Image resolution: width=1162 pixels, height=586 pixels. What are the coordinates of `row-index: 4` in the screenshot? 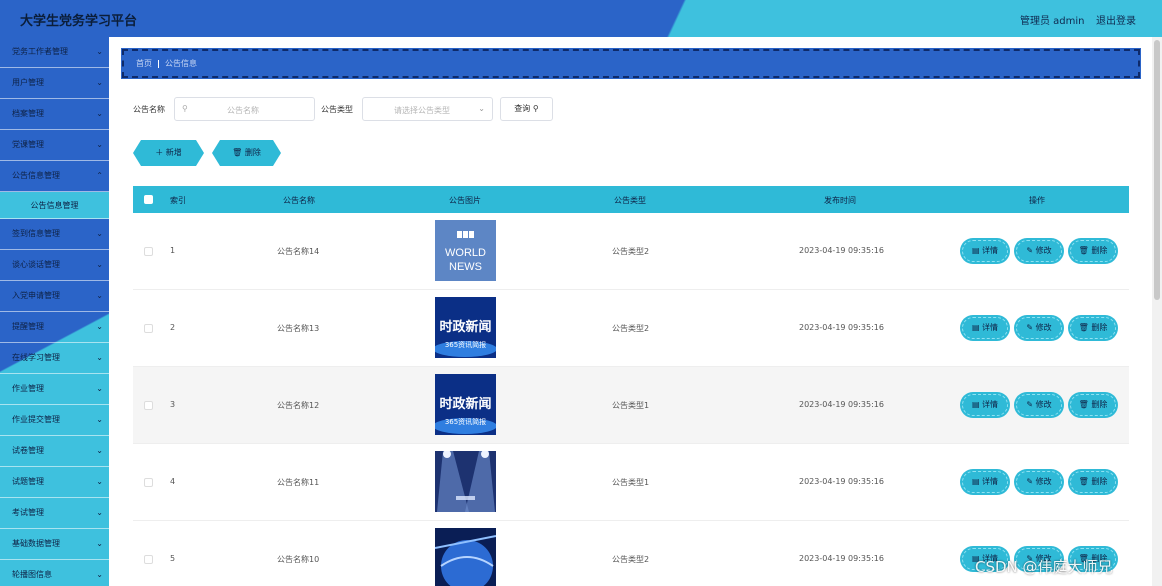 It's located at (173, 481).